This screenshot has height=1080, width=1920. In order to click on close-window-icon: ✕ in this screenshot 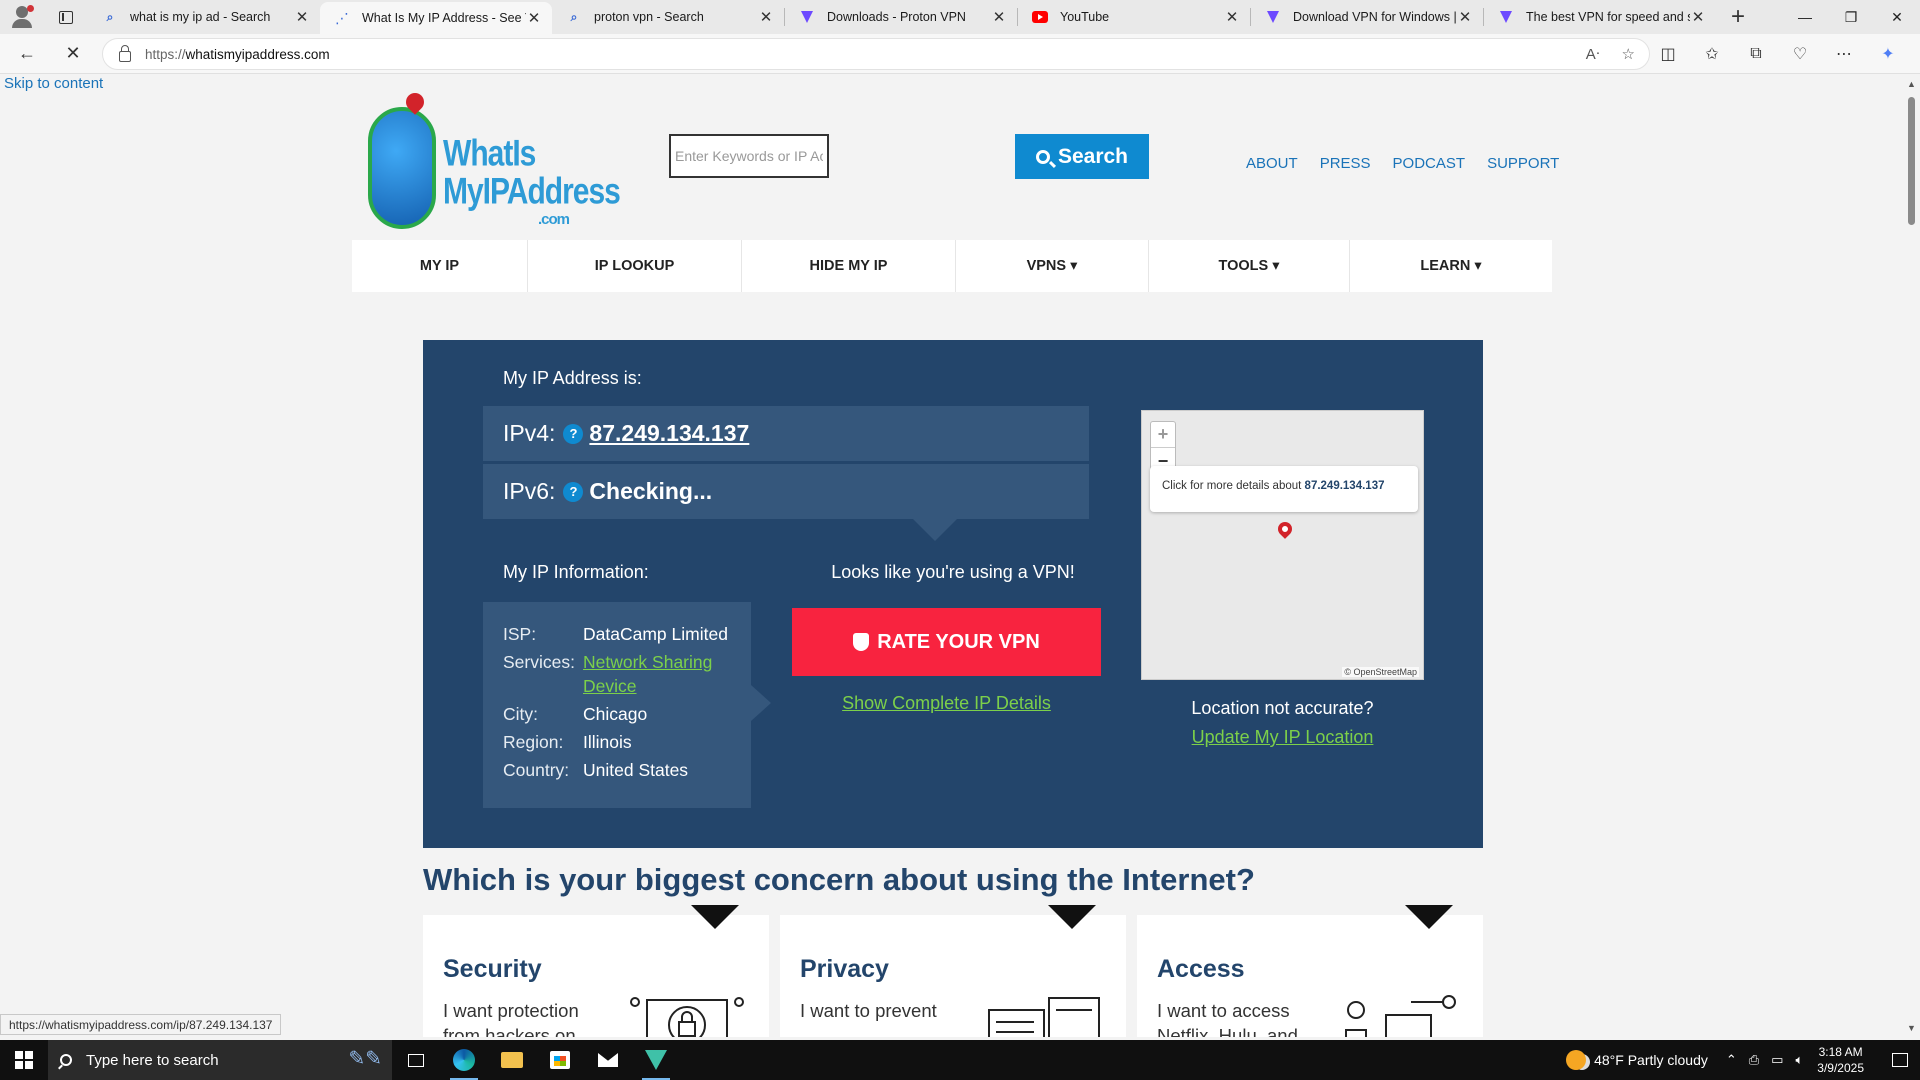, I will do `click(1897, 17)`.